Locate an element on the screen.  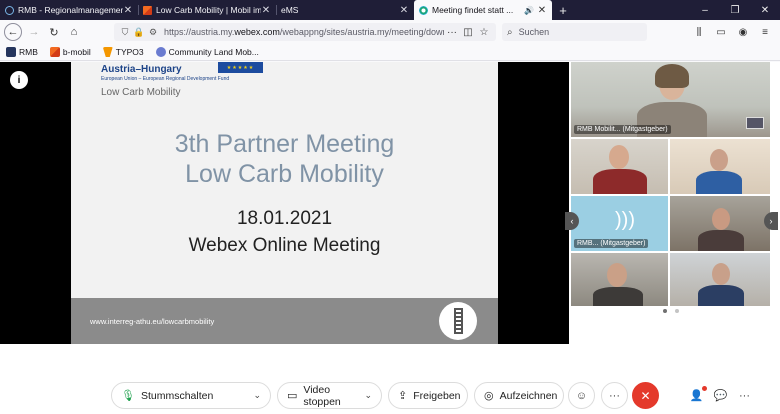
bookmark-star-icon: ☆ is located at coordinates (484, 32).